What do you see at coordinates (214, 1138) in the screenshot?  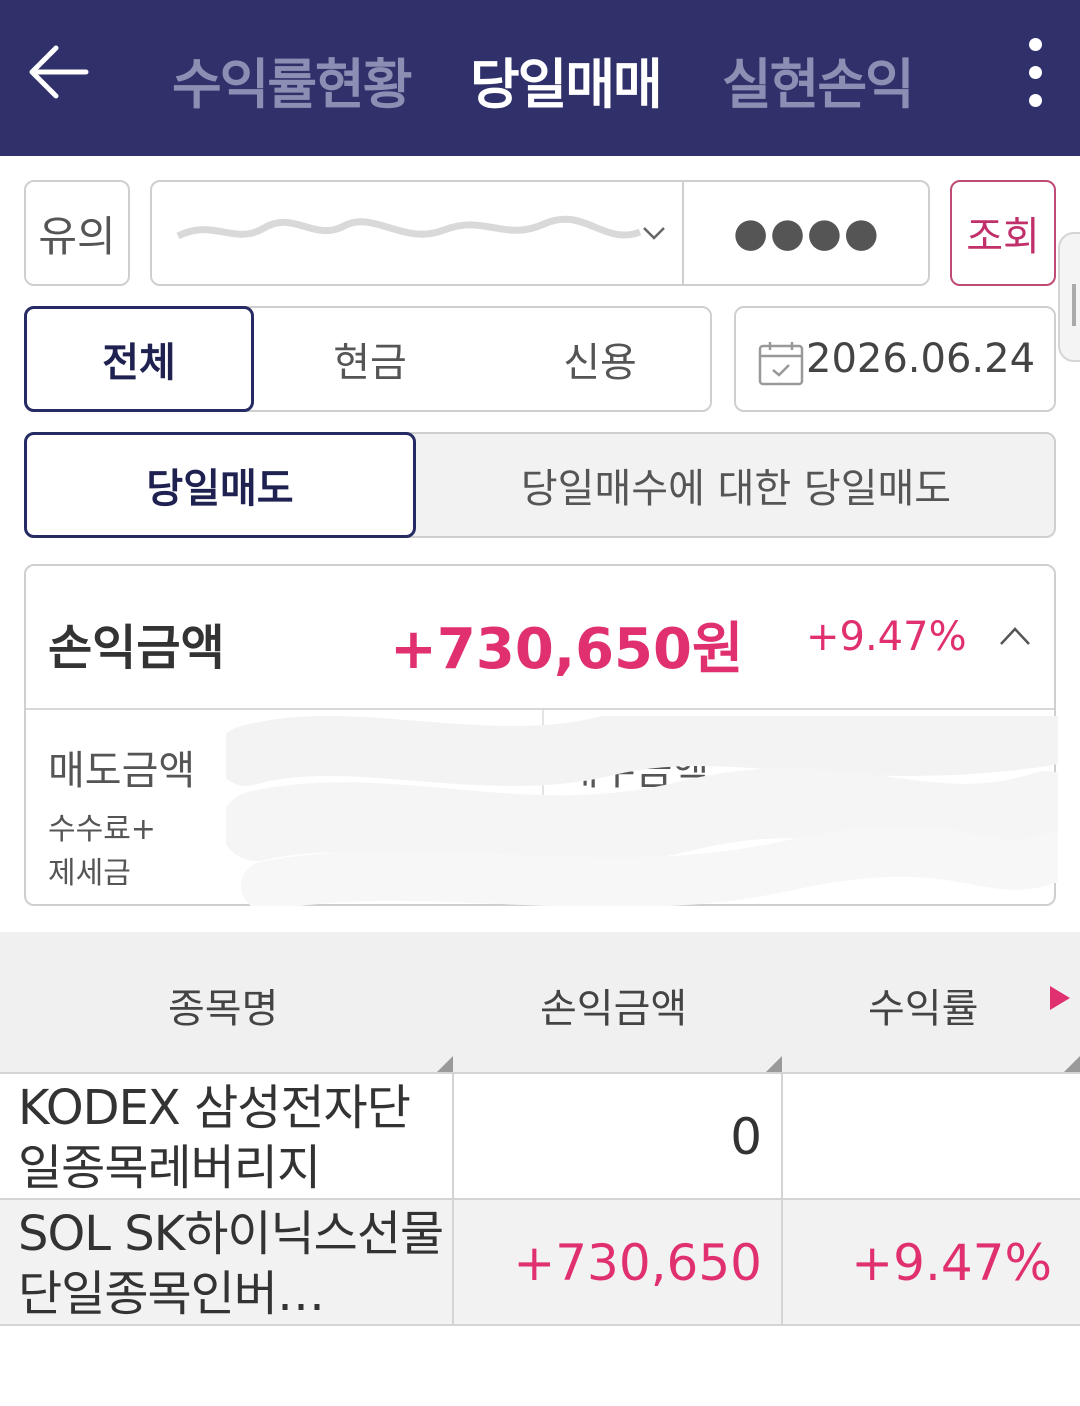 I see `stock-name: KODEX 삼성전자단일종목레버리지` at bounding box center [214, 1138].